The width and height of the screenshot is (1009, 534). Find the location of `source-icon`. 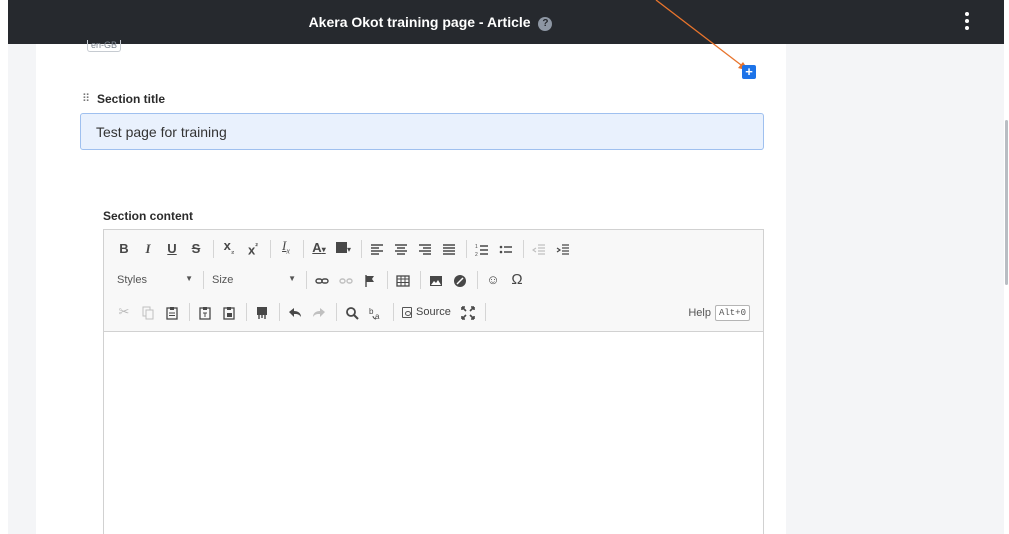

source-icon is located at coordinates (407, 312).